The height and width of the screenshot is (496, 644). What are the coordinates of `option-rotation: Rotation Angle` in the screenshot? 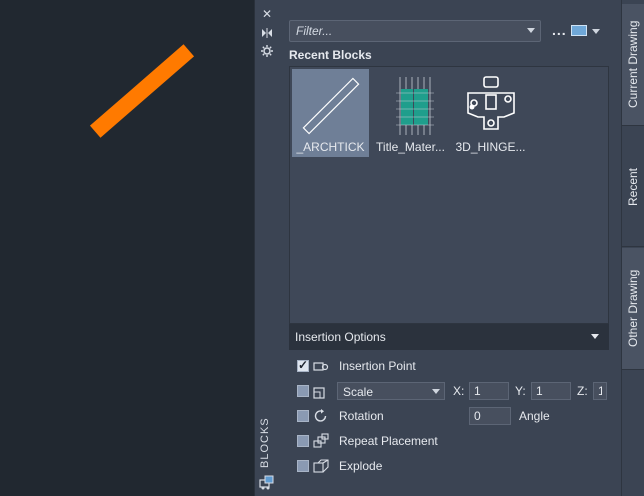 It's located at (452, 416).